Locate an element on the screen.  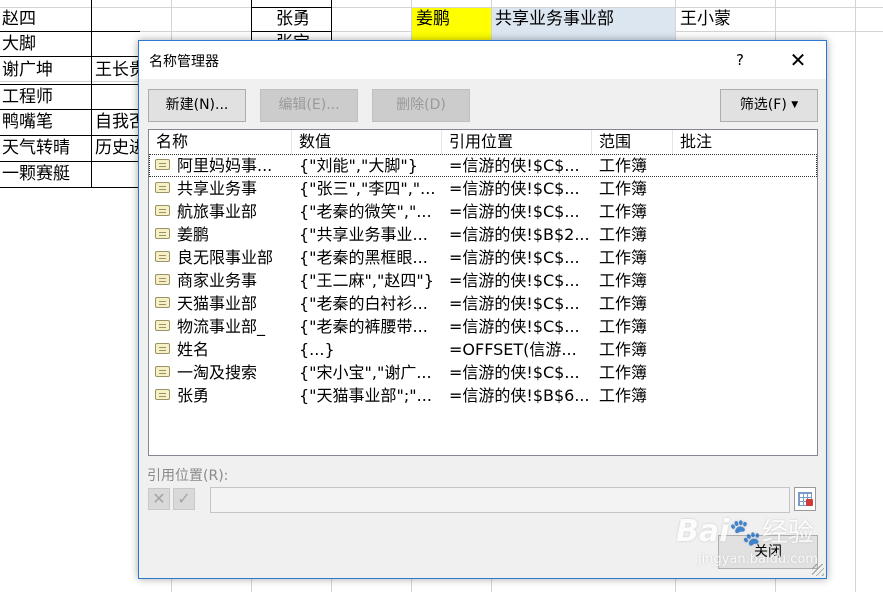
row-name: 一淘及搜索 is located at coordinates (217, 372).